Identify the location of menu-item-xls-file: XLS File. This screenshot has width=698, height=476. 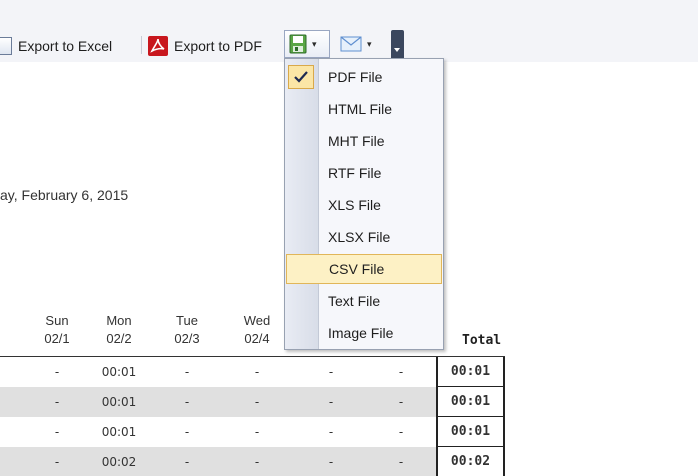
(364, 205).